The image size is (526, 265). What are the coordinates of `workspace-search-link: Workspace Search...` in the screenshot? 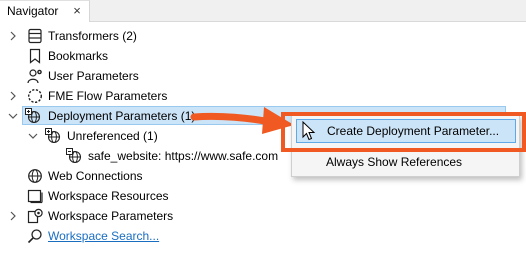 It's located at (103, 236).